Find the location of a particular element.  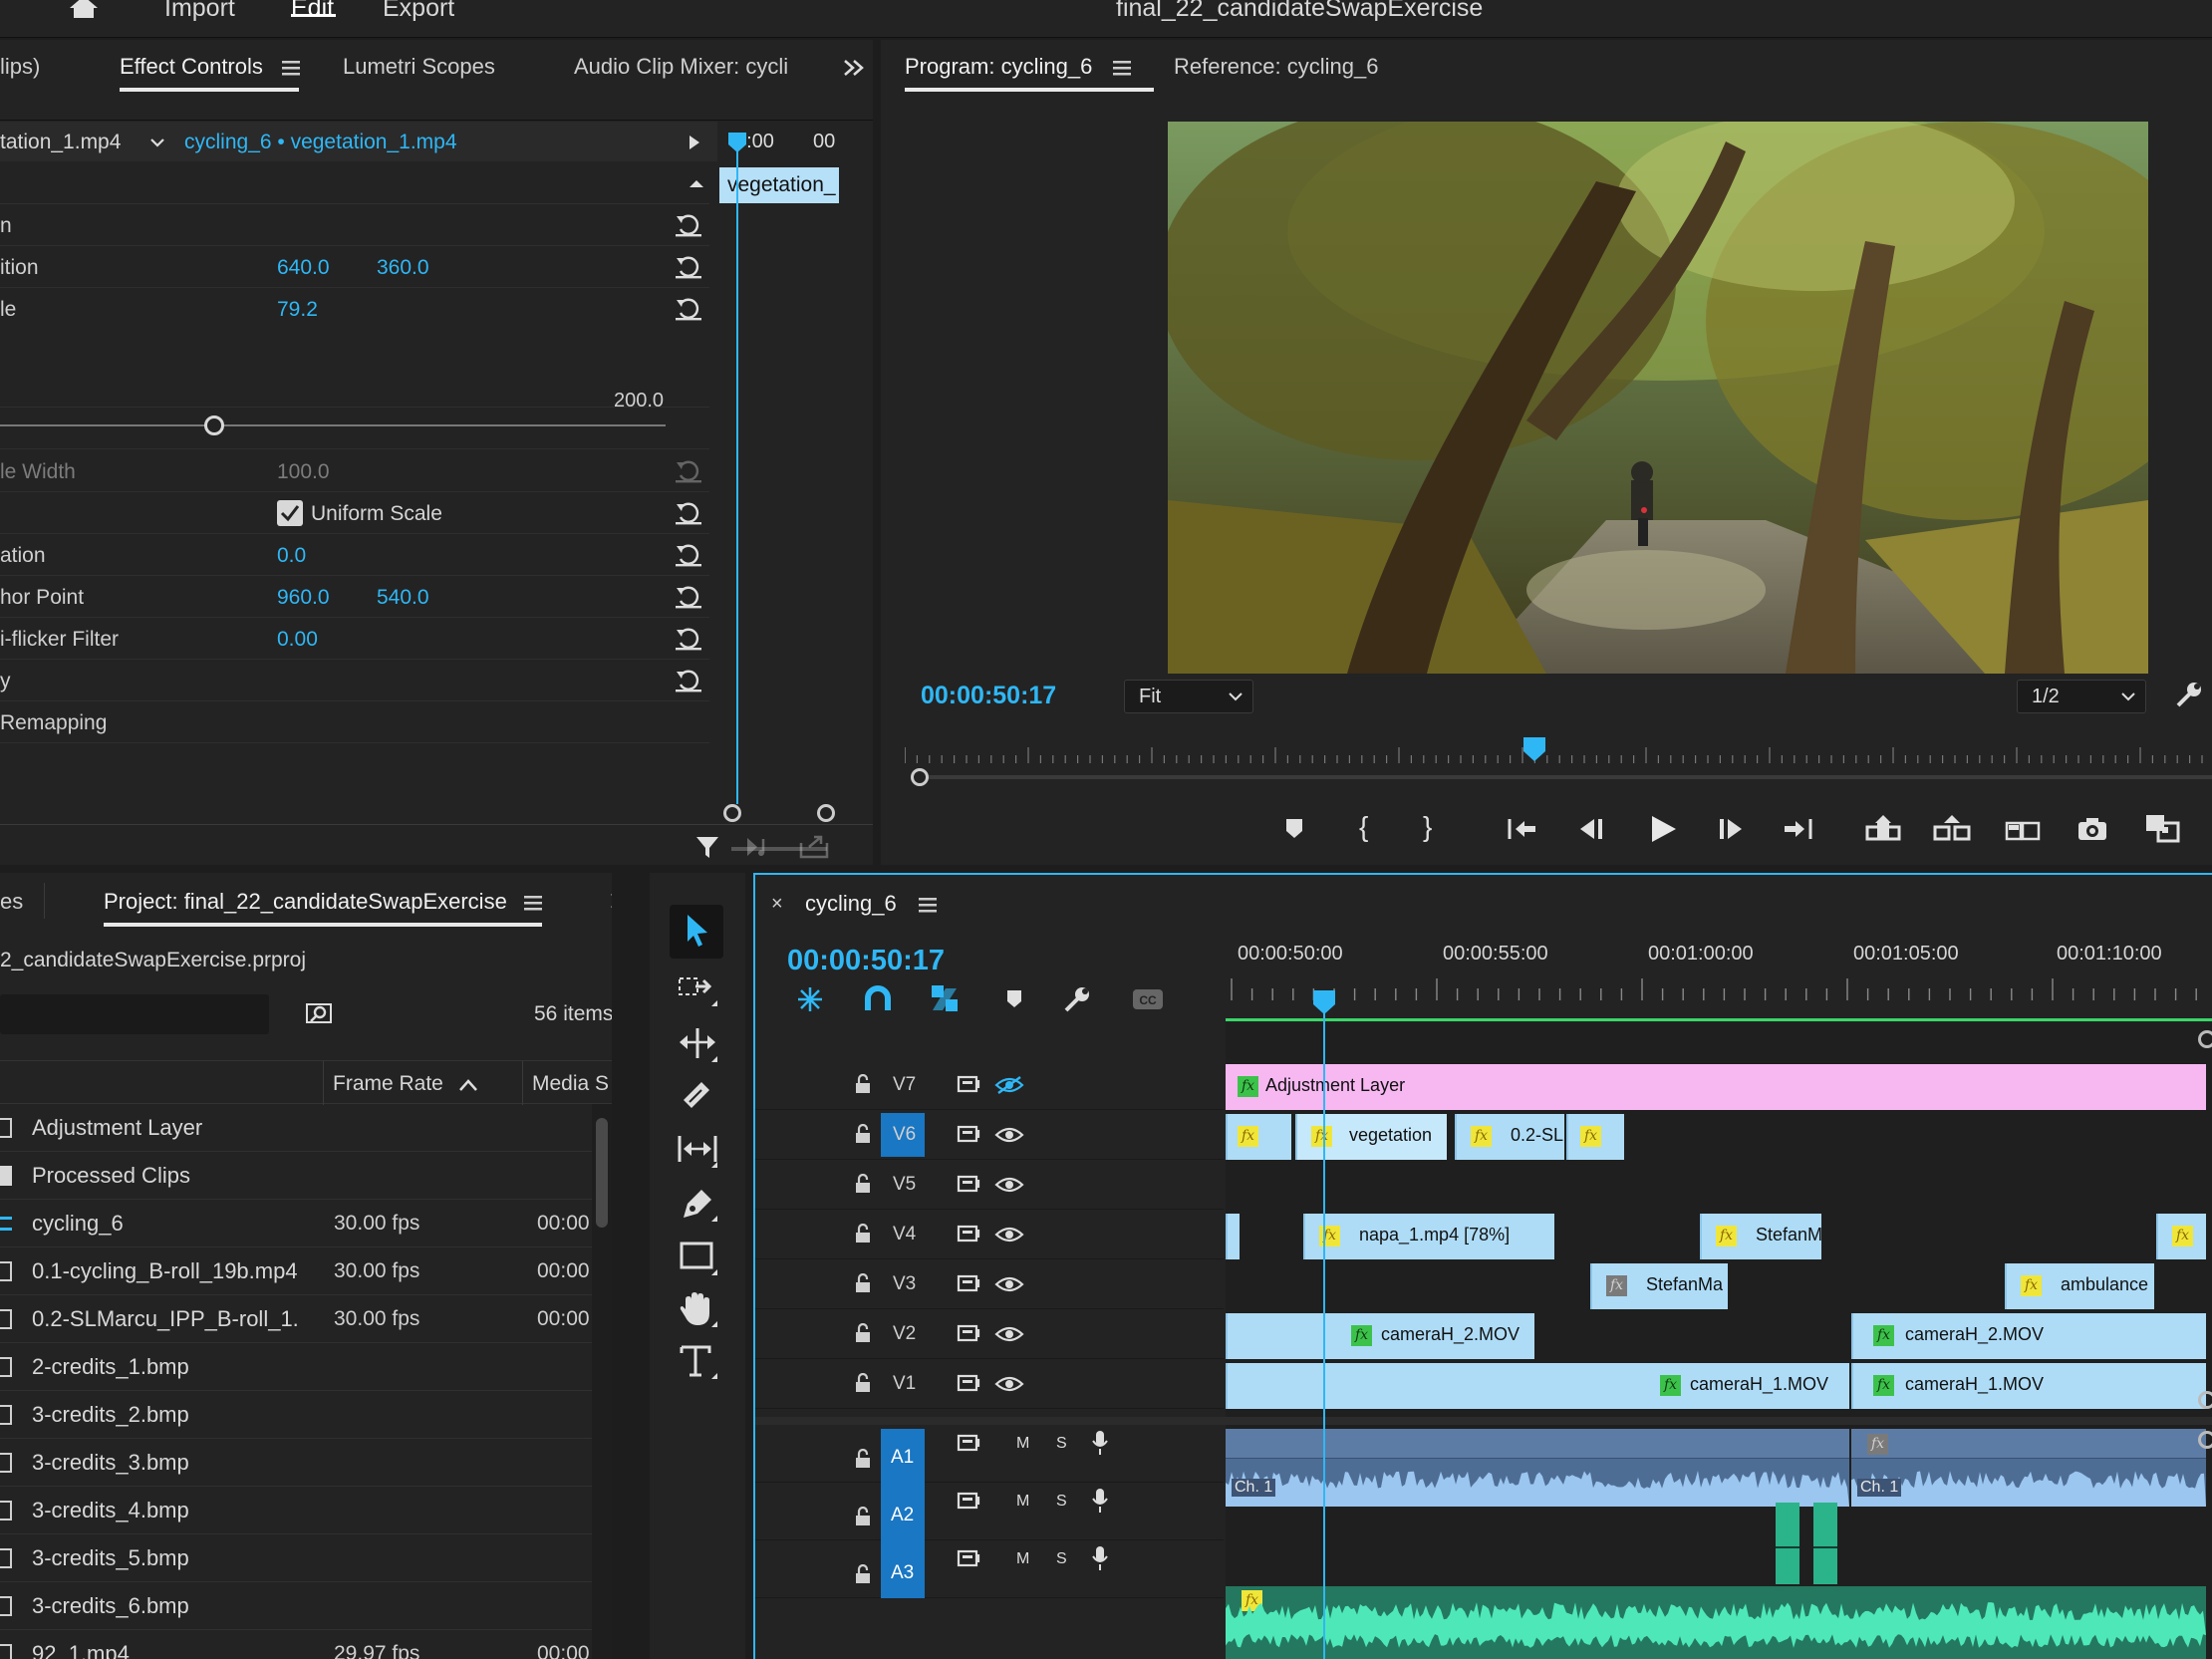

column-media-start: Media S is located at coordinates (572, 1084).